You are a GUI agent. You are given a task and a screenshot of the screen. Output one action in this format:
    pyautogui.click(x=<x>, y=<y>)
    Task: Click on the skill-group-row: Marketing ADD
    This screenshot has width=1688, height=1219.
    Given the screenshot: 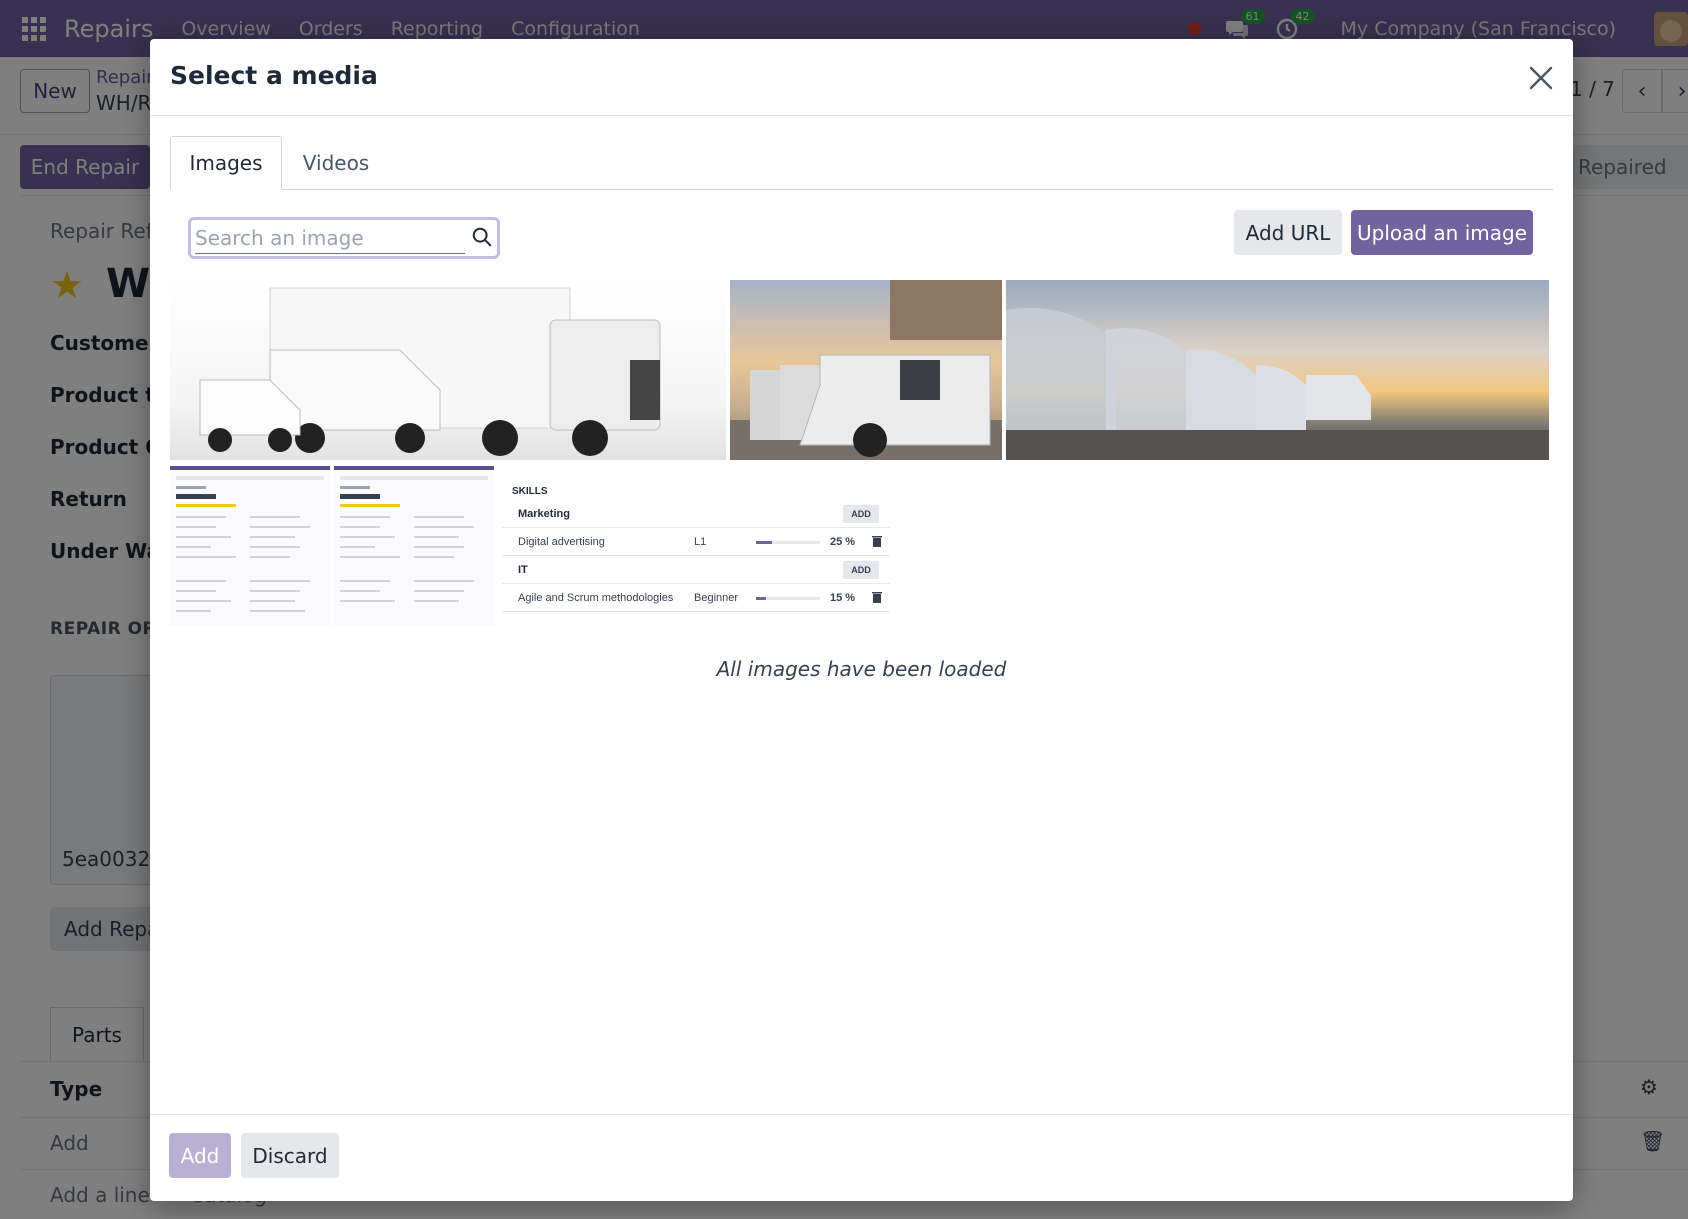 What is the action you would take?
    pyautogui.click(x=696, y=514)
    